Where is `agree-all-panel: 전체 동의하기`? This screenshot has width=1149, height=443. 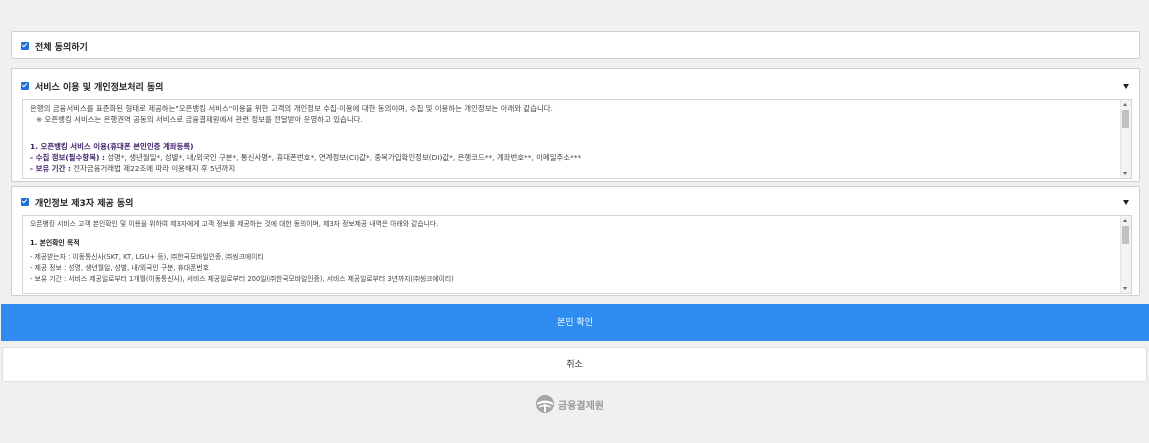 agree-all-panel: 전체 동의하기 is located at coordinates (575, 45).